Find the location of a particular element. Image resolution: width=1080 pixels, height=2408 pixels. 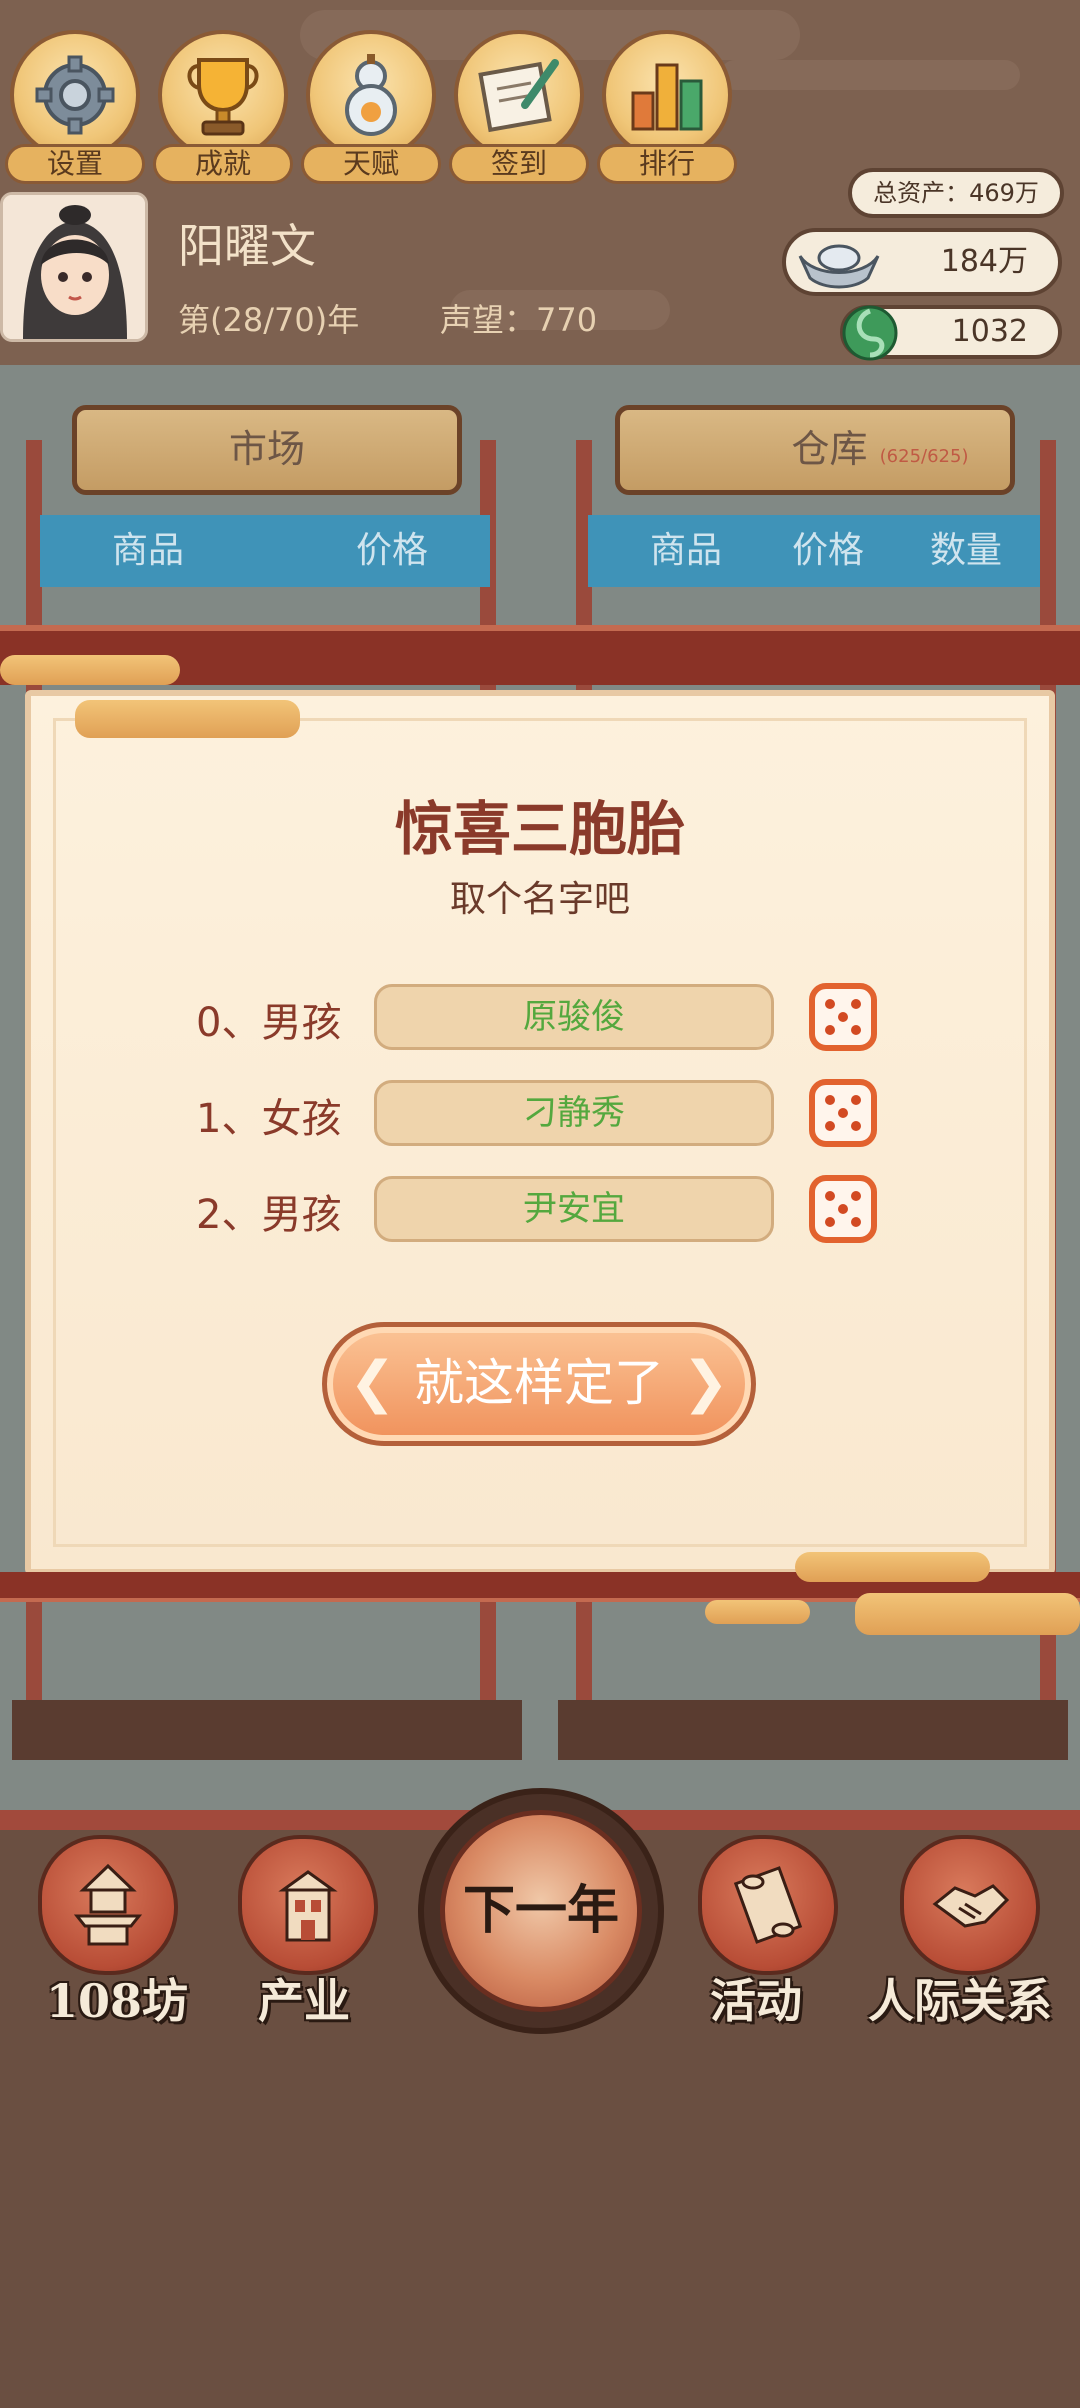

chevron-right-icon: ❯ is located at coordinates (705, 1382).